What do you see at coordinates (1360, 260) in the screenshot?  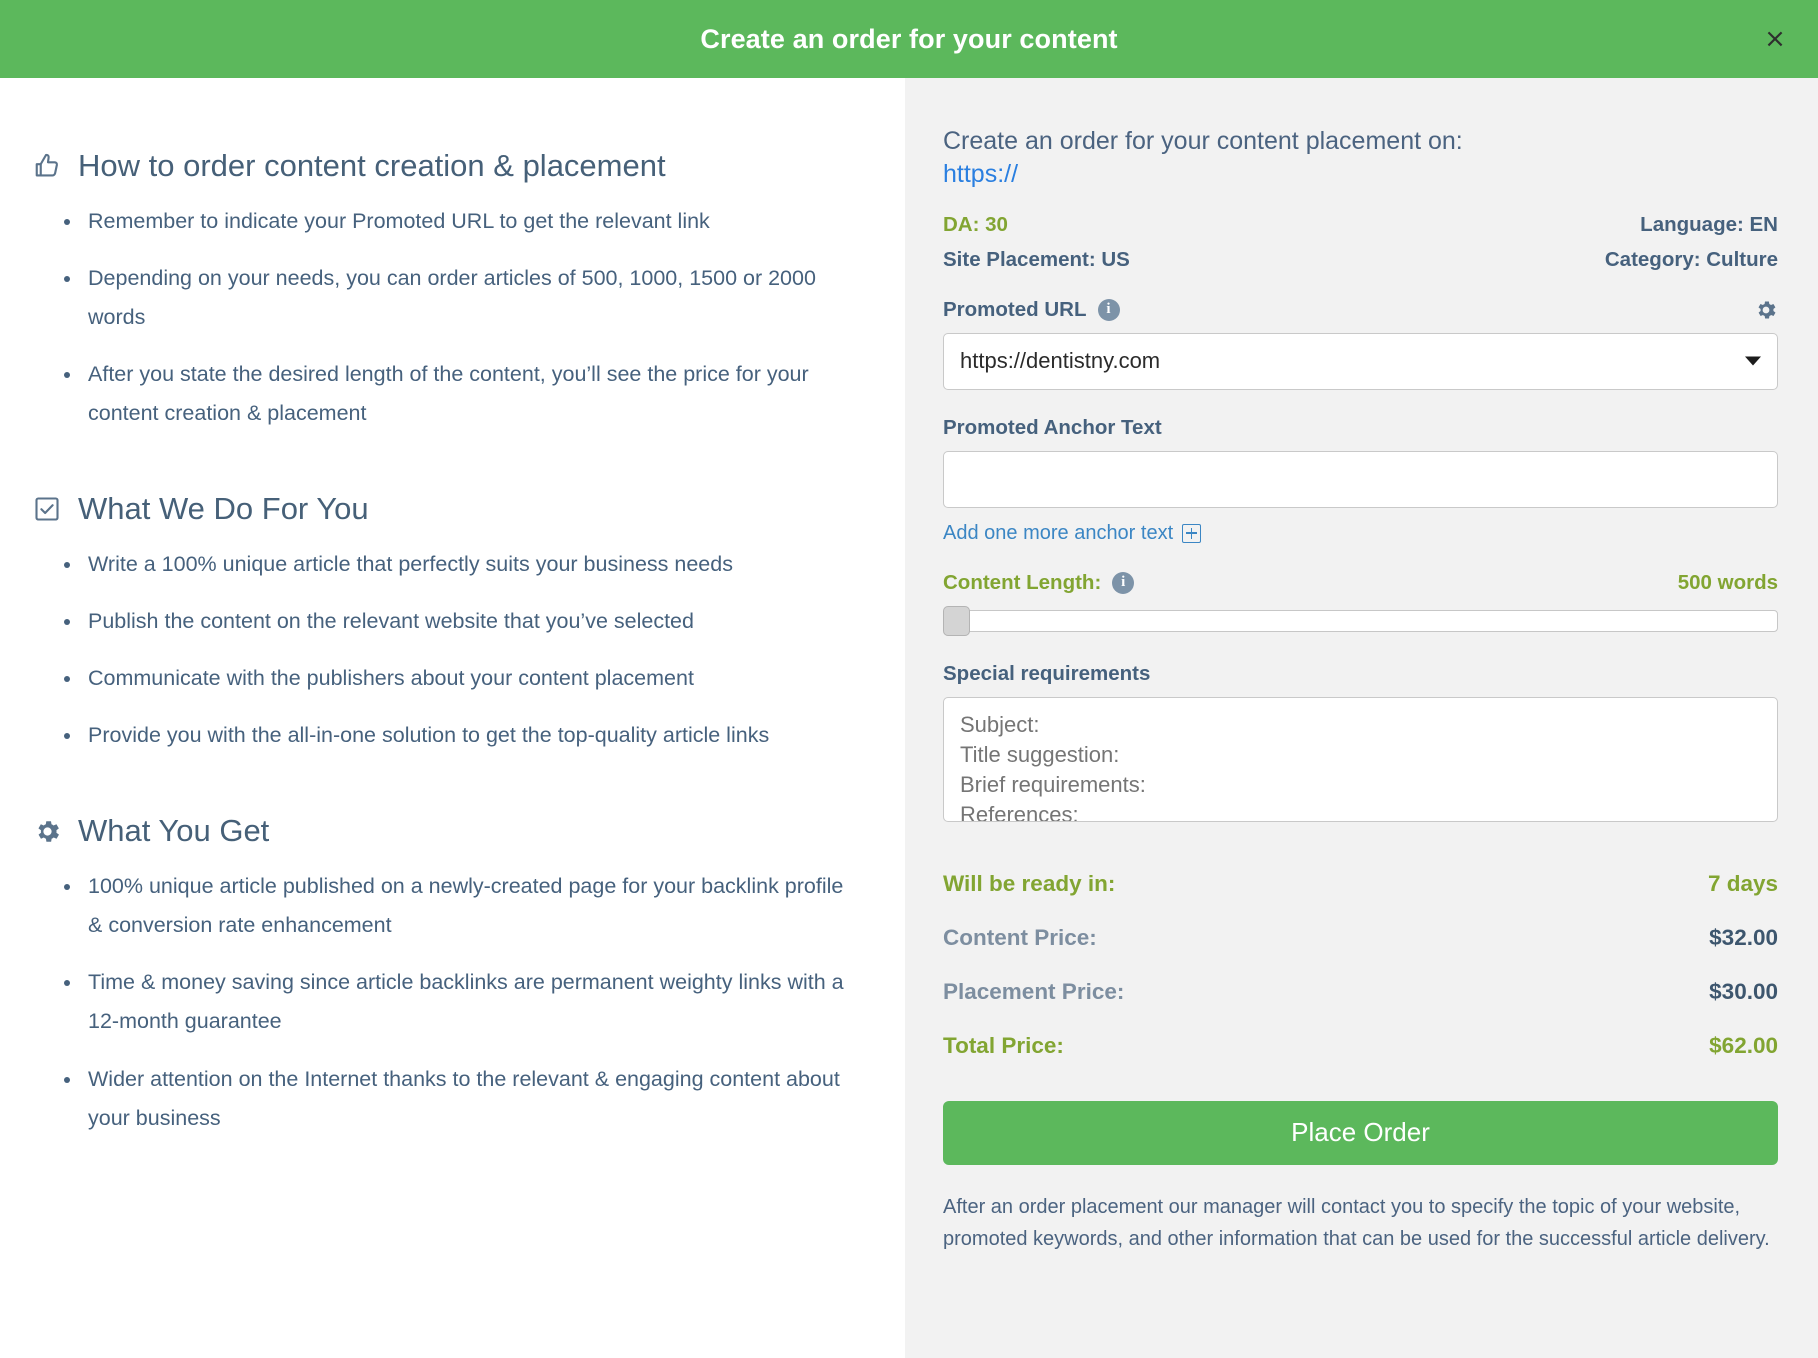 I see `metadata-row: Site Placement: US Category: Culture` at bounding box center [1360, 260].